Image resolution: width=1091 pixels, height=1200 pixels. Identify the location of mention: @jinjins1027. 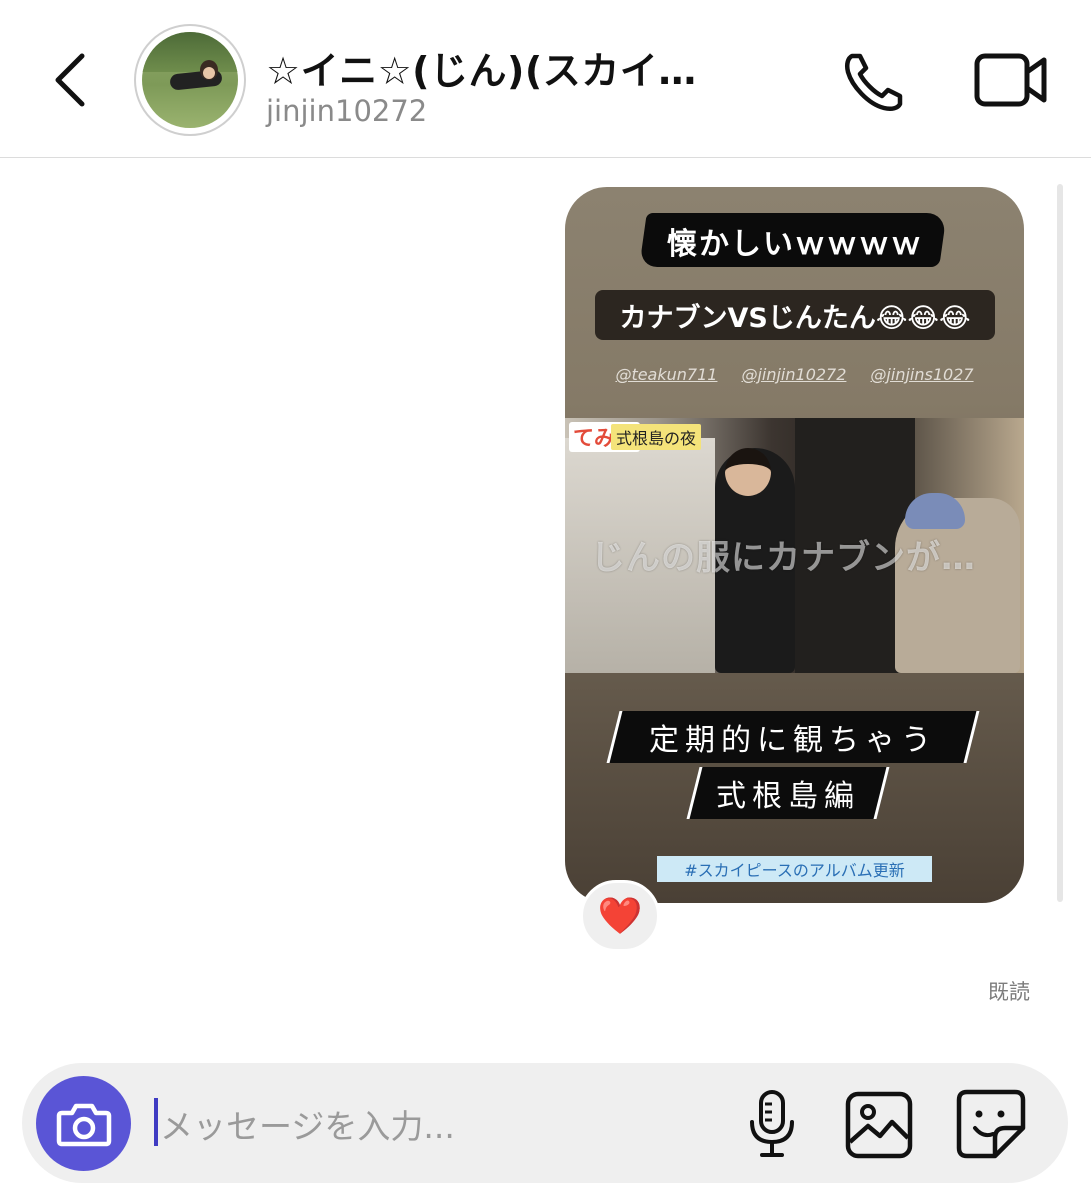
(921, 374).